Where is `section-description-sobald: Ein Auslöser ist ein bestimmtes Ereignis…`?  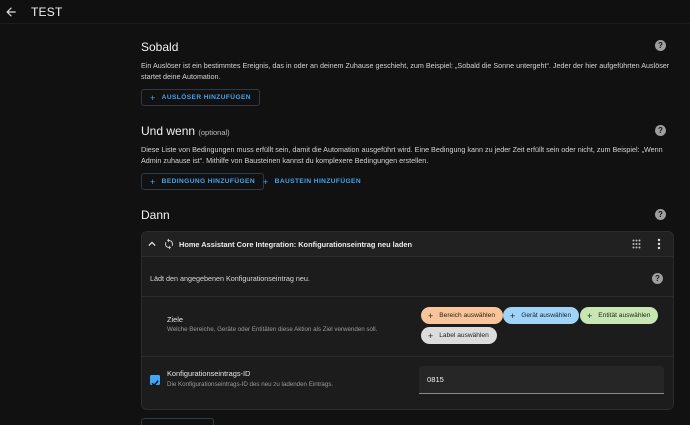 section-description-sobald: Ein Auslöser ist ein bestimmtes Ereignis… is located at coordinates (405, 71).